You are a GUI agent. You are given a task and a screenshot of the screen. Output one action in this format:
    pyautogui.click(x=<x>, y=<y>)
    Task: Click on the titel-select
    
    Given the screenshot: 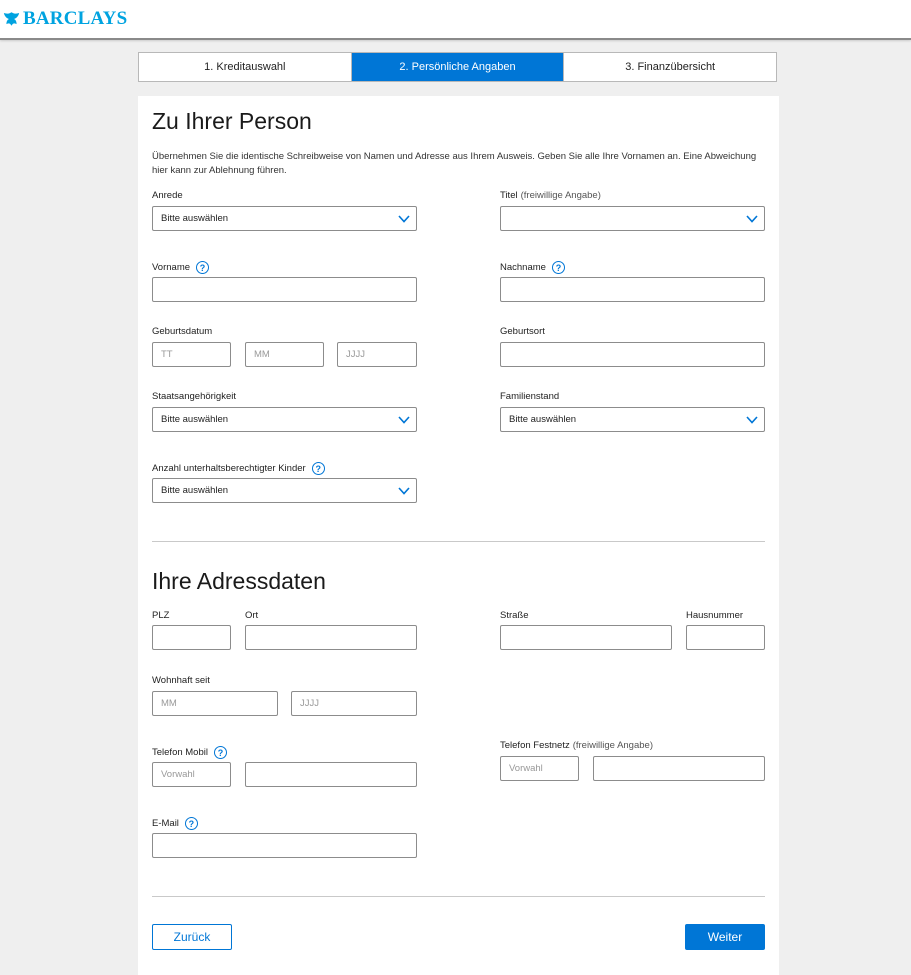 What is the action you would take?
    pyautogui.click(x=632, y=218)
    